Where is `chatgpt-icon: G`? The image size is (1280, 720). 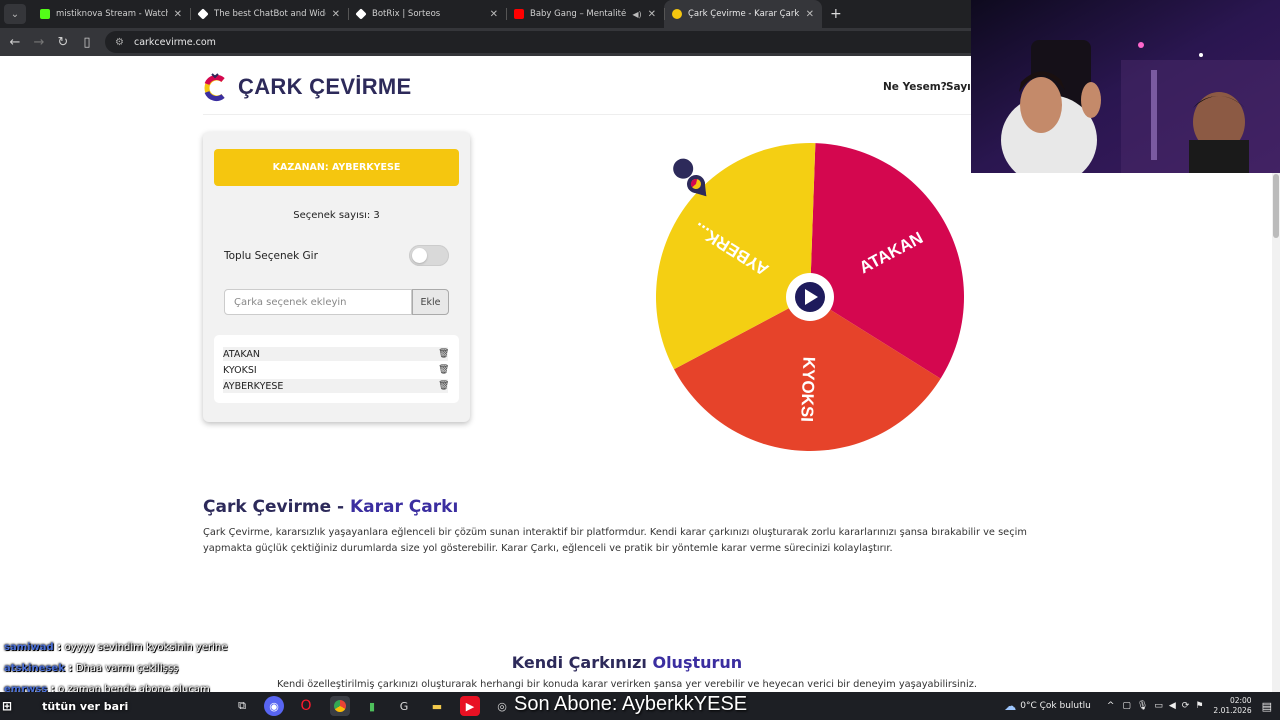 chatgpt-icon: G is located at coordinates (404, 706).